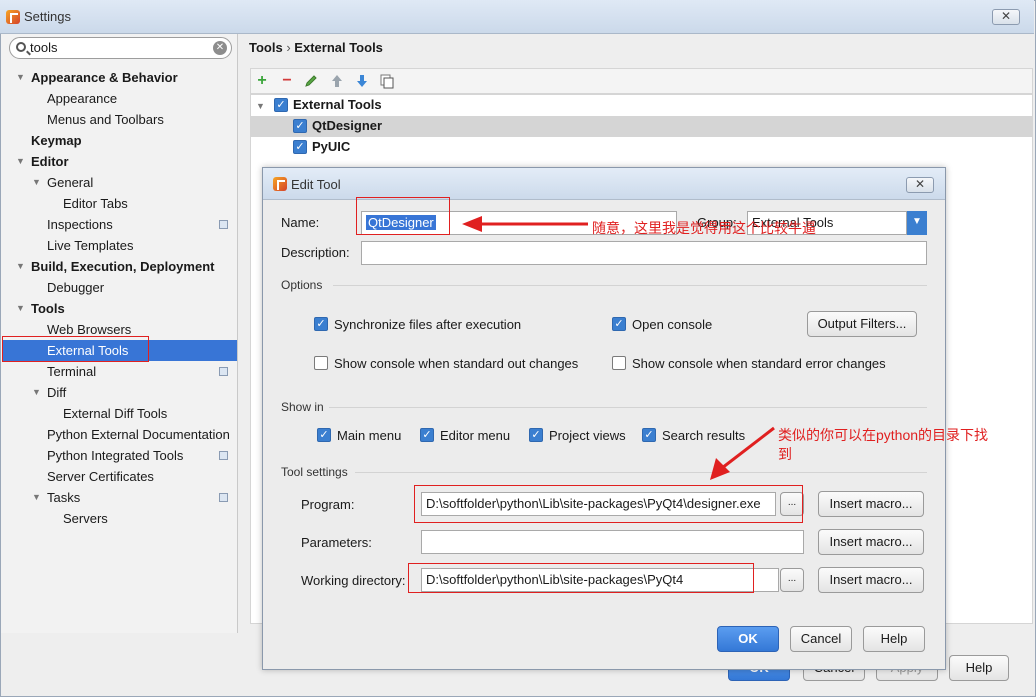 The width and height of the screenshot is (1036, 697). What do you see at coordinates (90, 245) in the screenshot?
I see `tree-item-label: Live Templates` at bounding box center [90, 245].